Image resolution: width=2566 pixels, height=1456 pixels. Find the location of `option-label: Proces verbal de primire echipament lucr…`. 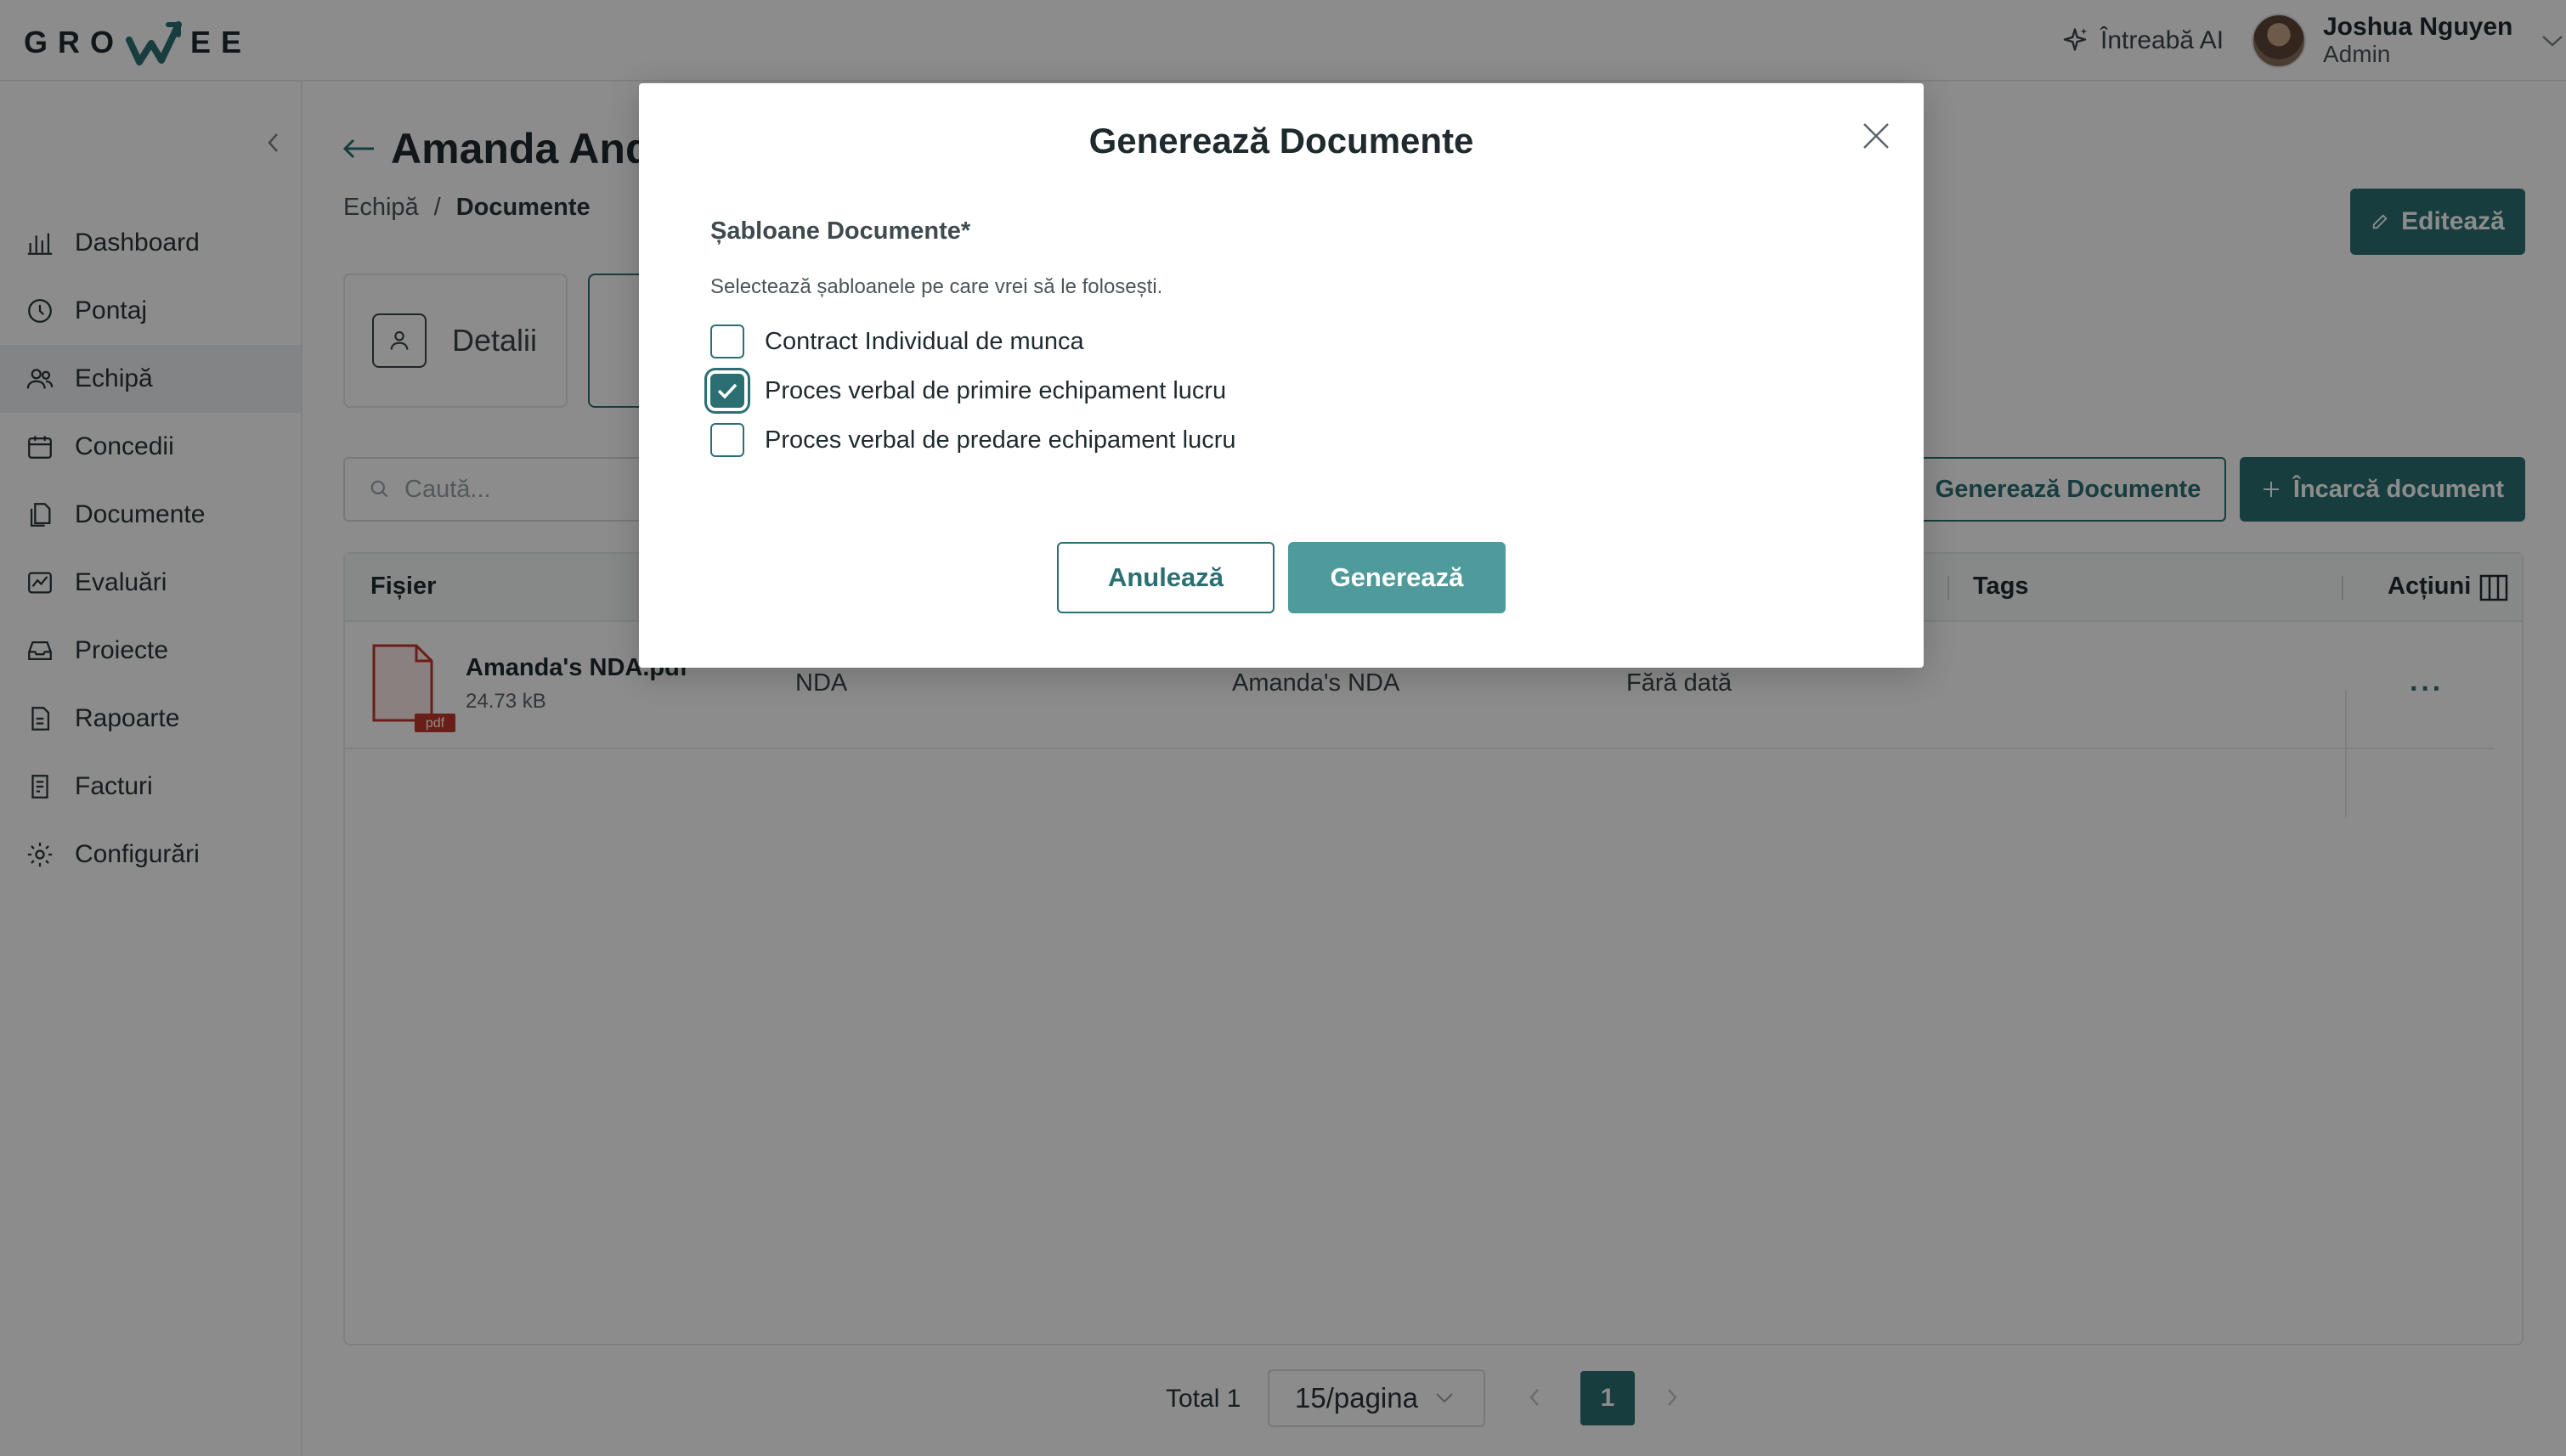

option-label: Proces verbal de primire echipament lucr… is located at coordinates (996, 390).